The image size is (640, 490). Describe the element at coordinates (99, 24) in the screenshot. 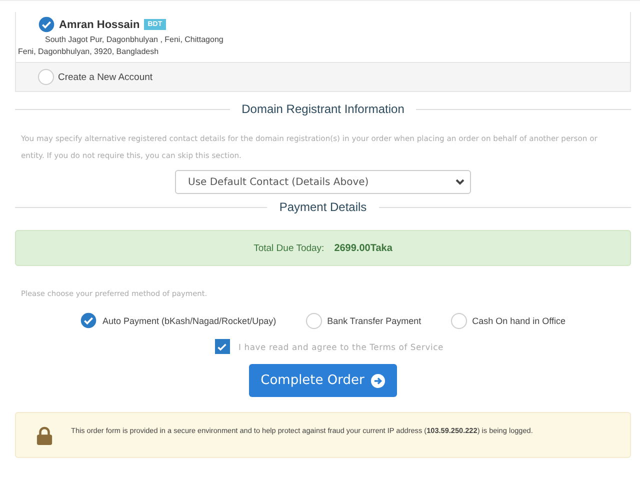

I see `account-name: Amran Hossain` at that location.